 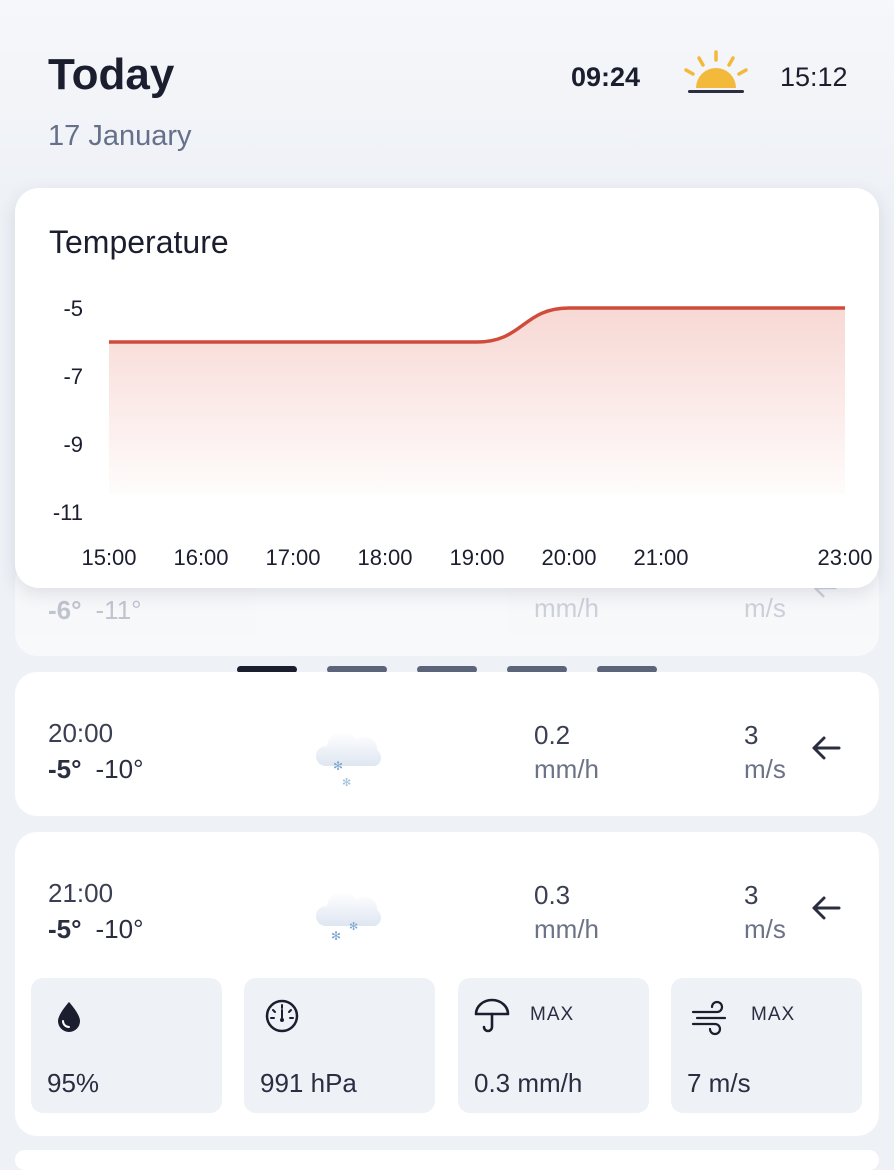 What do you see at coordinates (711, 1016) in the screenshot?
I see `wind-icon` at bounding box center [711, 1016].